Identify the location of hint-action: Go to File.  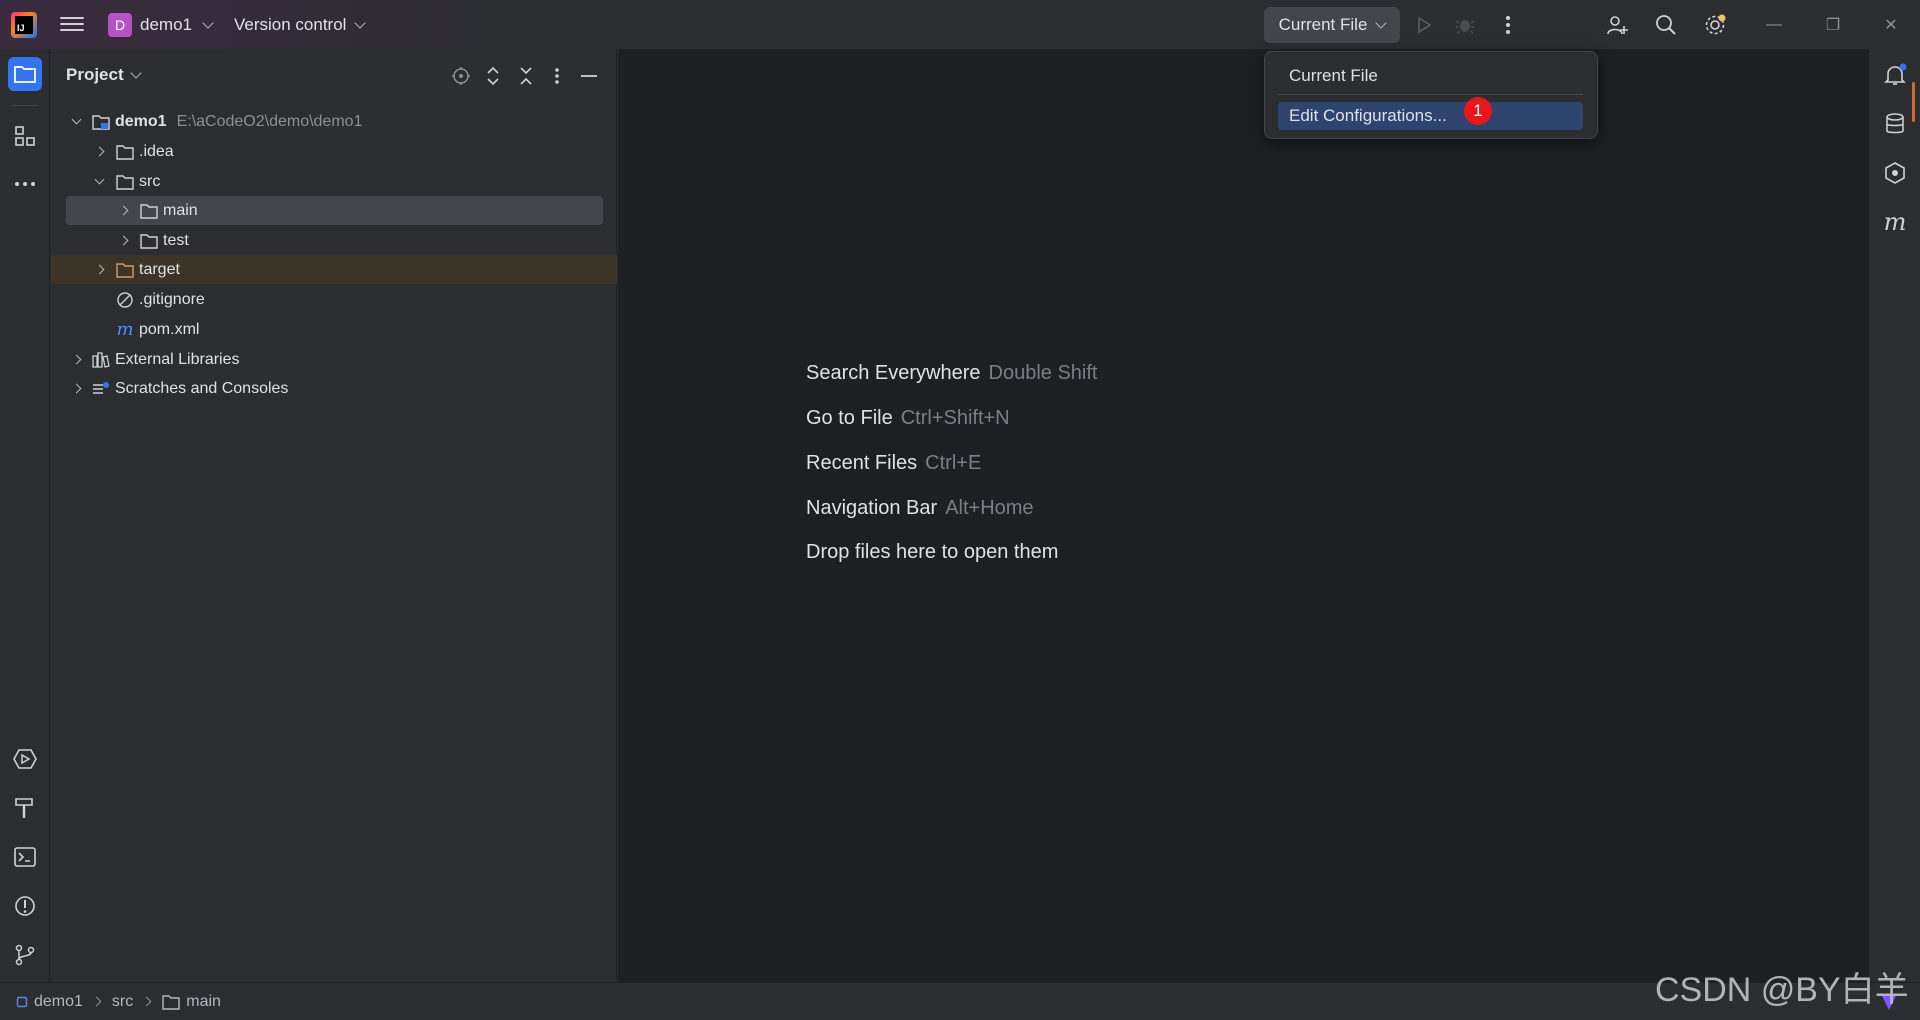
(849, 418).